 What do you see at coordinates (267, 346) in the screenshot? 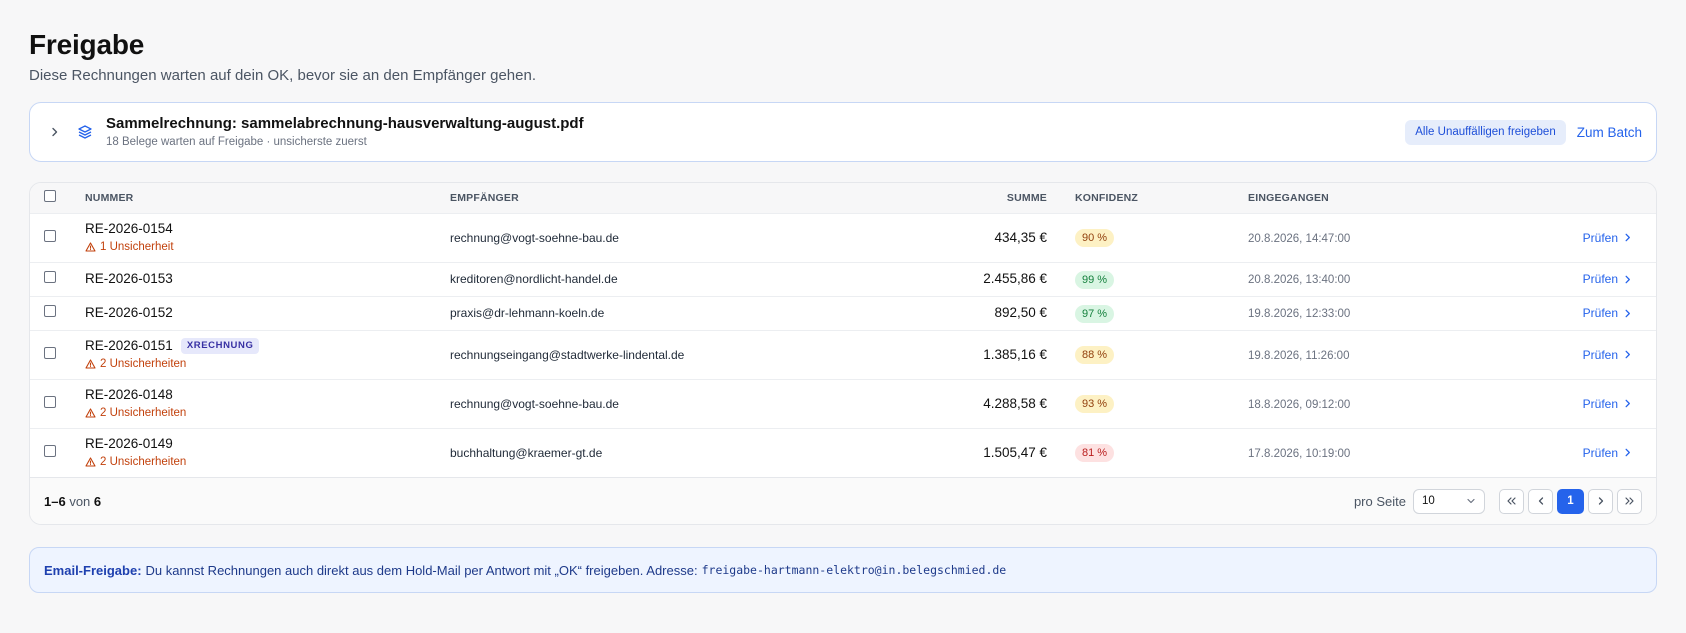
I see `invoice-number-cell: RE-2026-0151 XRECHNUNG` at bounding box center [267, 346].